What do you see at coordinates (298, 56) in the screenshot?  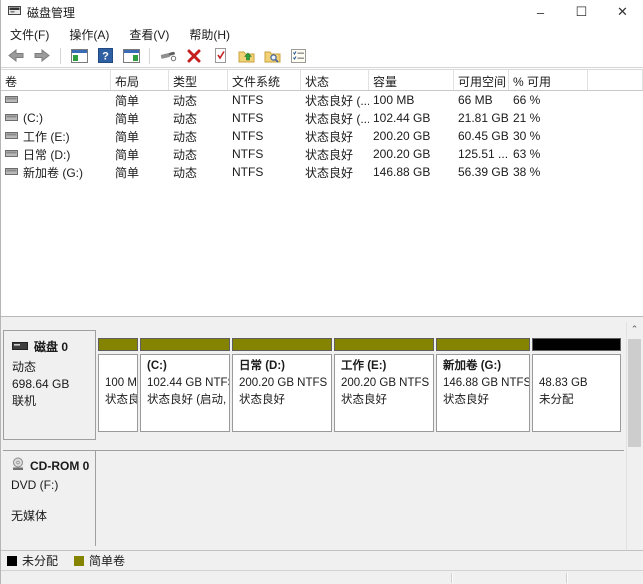 I see `checklist-icon` at bounding box center [298, 56].